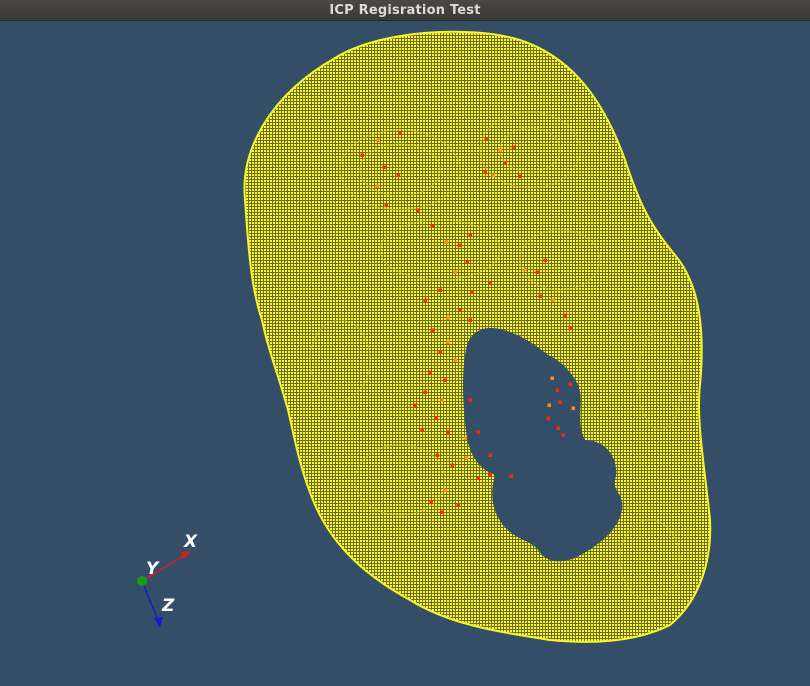 The height and width of the screenshot is (686, 810). What do you see at coordinates (190, 542) in the screenshot?
I see `x-axis-label: X` at bounding box center [190, 542].